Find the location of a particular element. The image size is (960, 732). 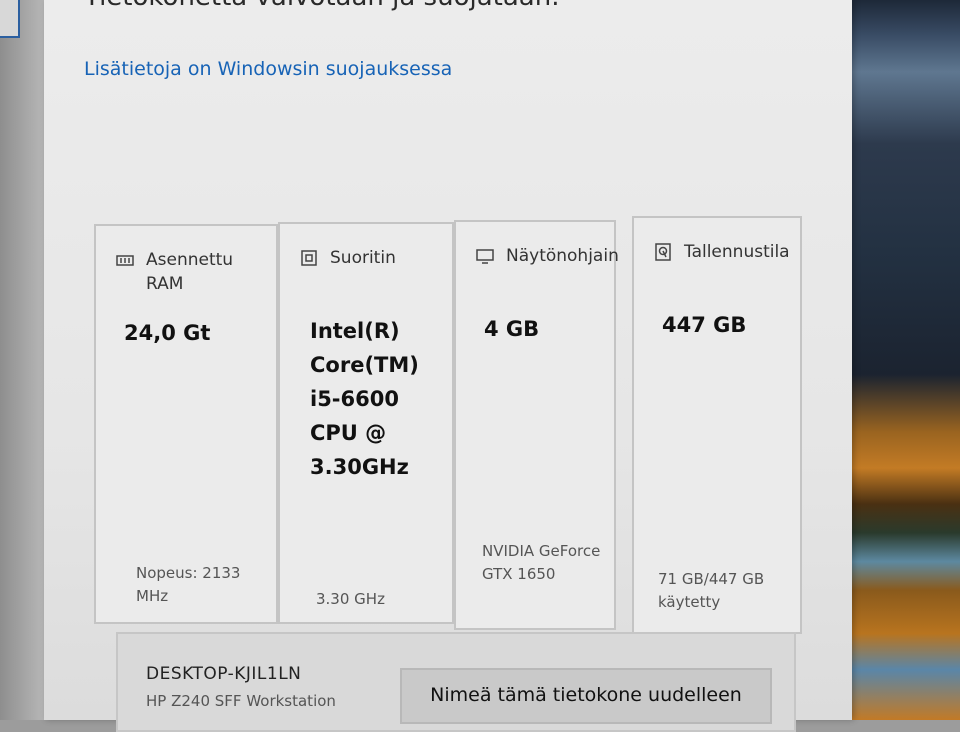

spec-title: Suoritin is located at coordinates (363, 258).